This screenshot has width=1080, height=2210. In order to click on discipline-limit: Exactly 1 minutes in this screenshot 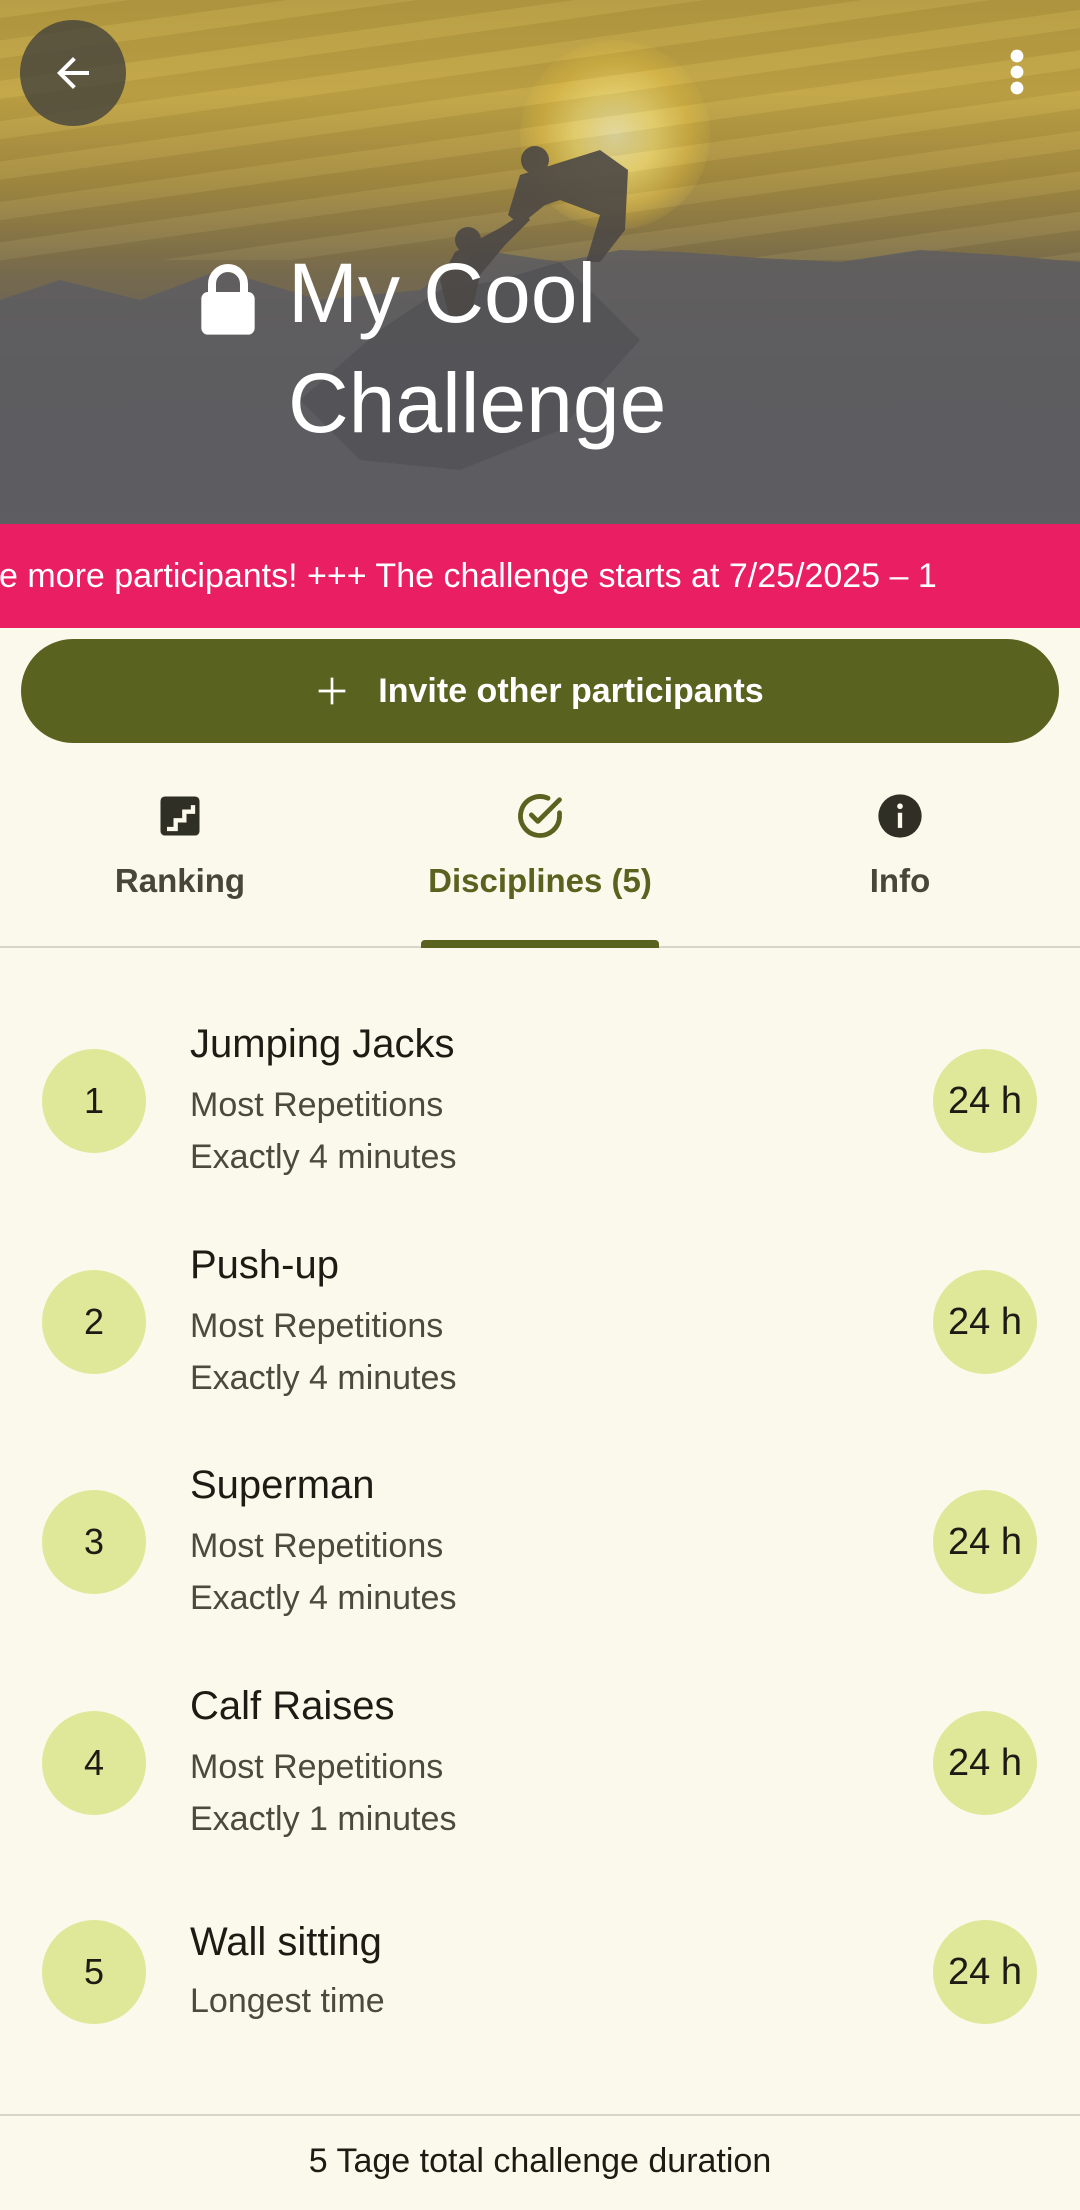, I will do `click(323, 1819)`.